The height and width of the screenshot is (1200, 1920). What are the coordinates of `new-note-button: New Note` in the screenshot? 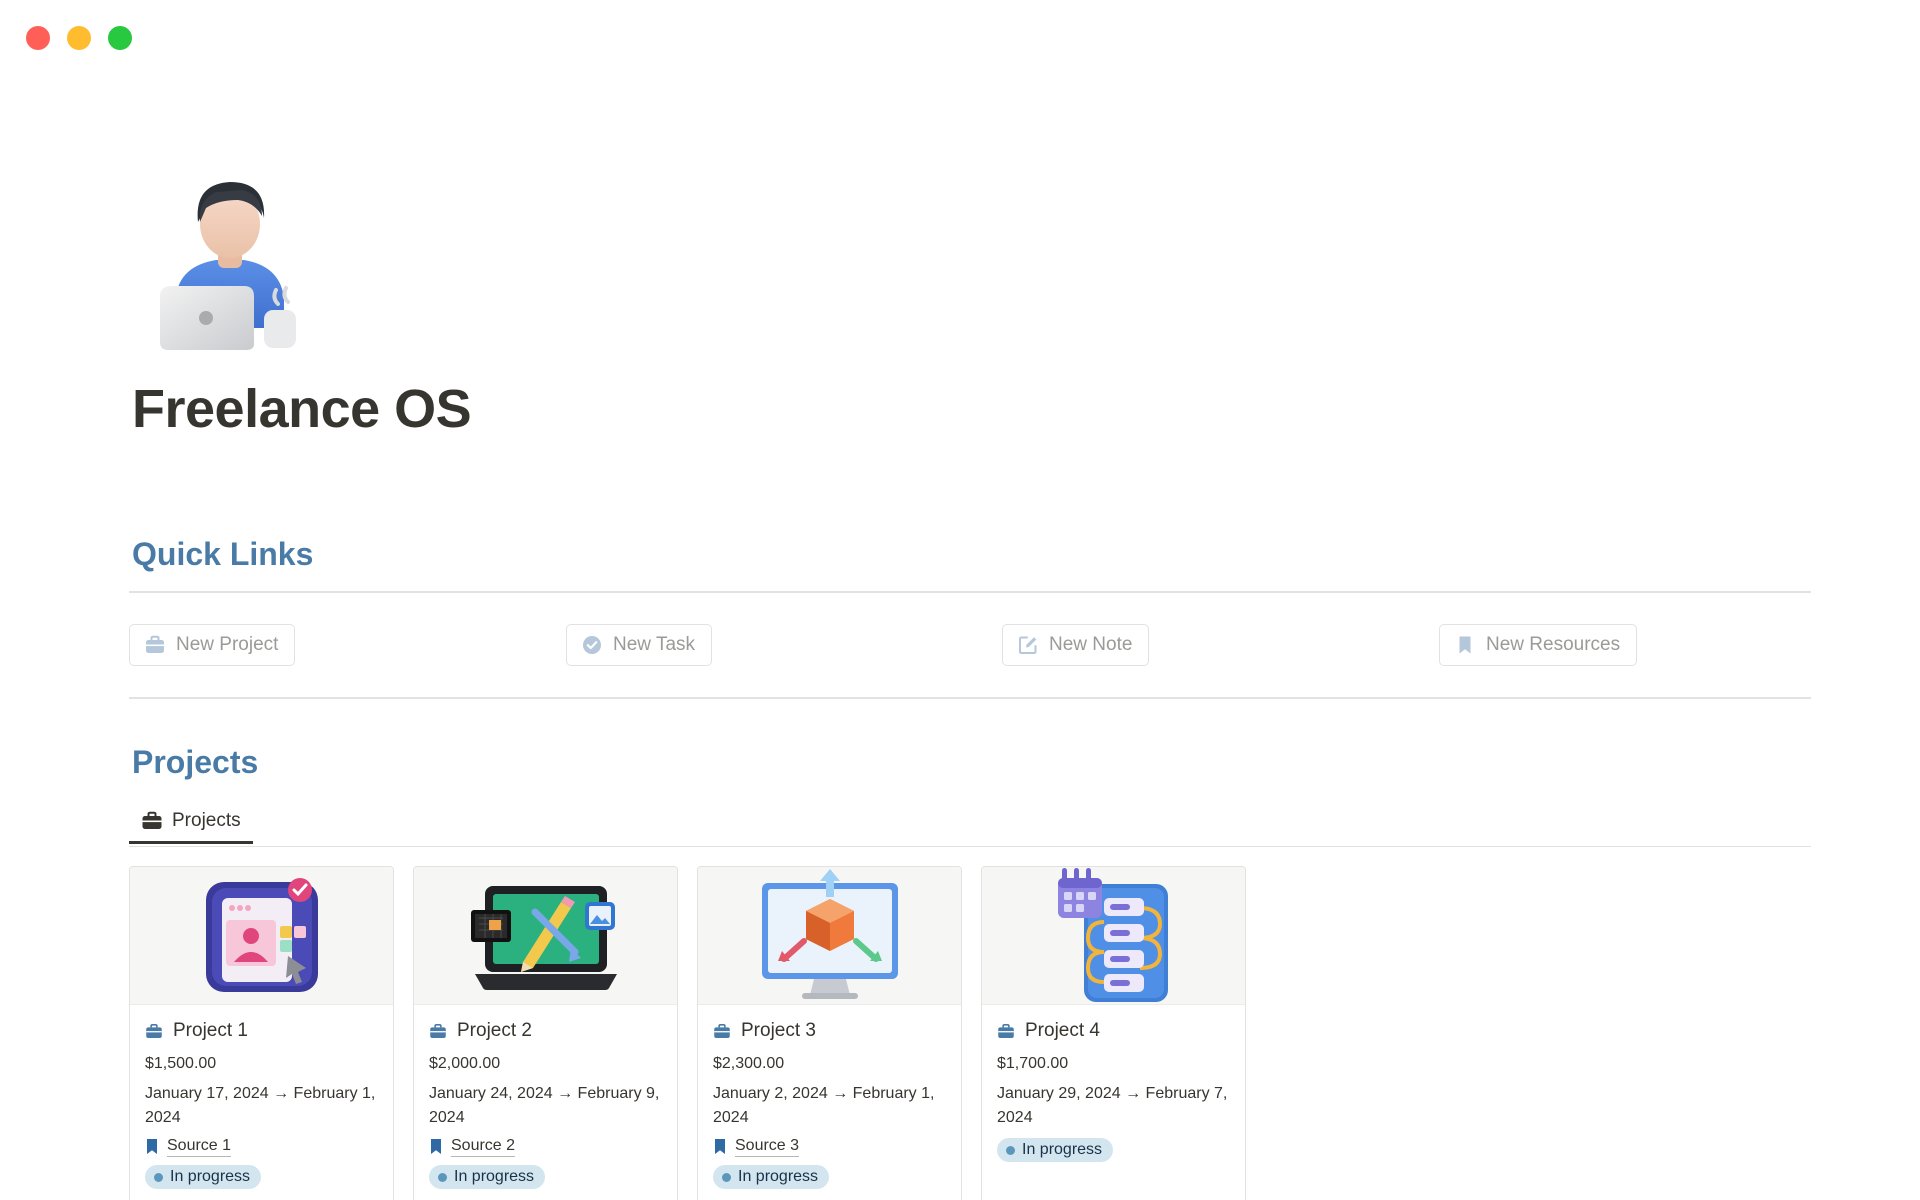 It's located at (1076, 645).